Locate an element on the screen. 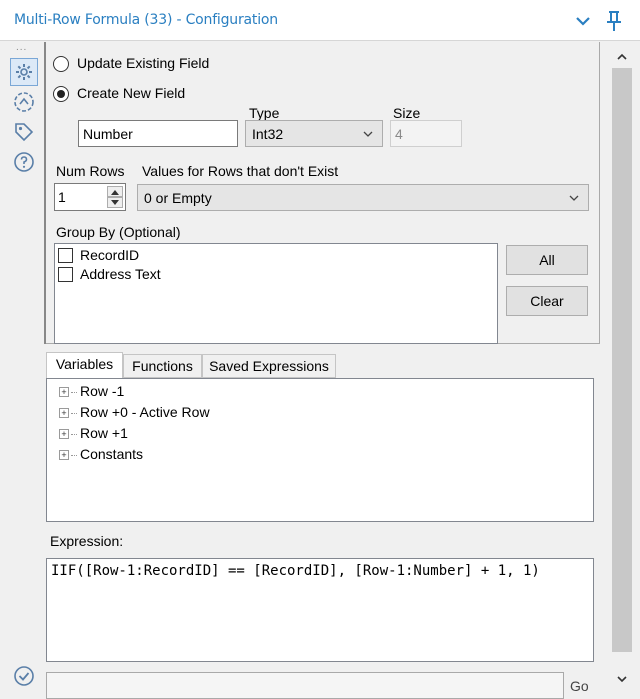  tab-saved-expressions: Saved Expressions is located at coordinates (269, 366).